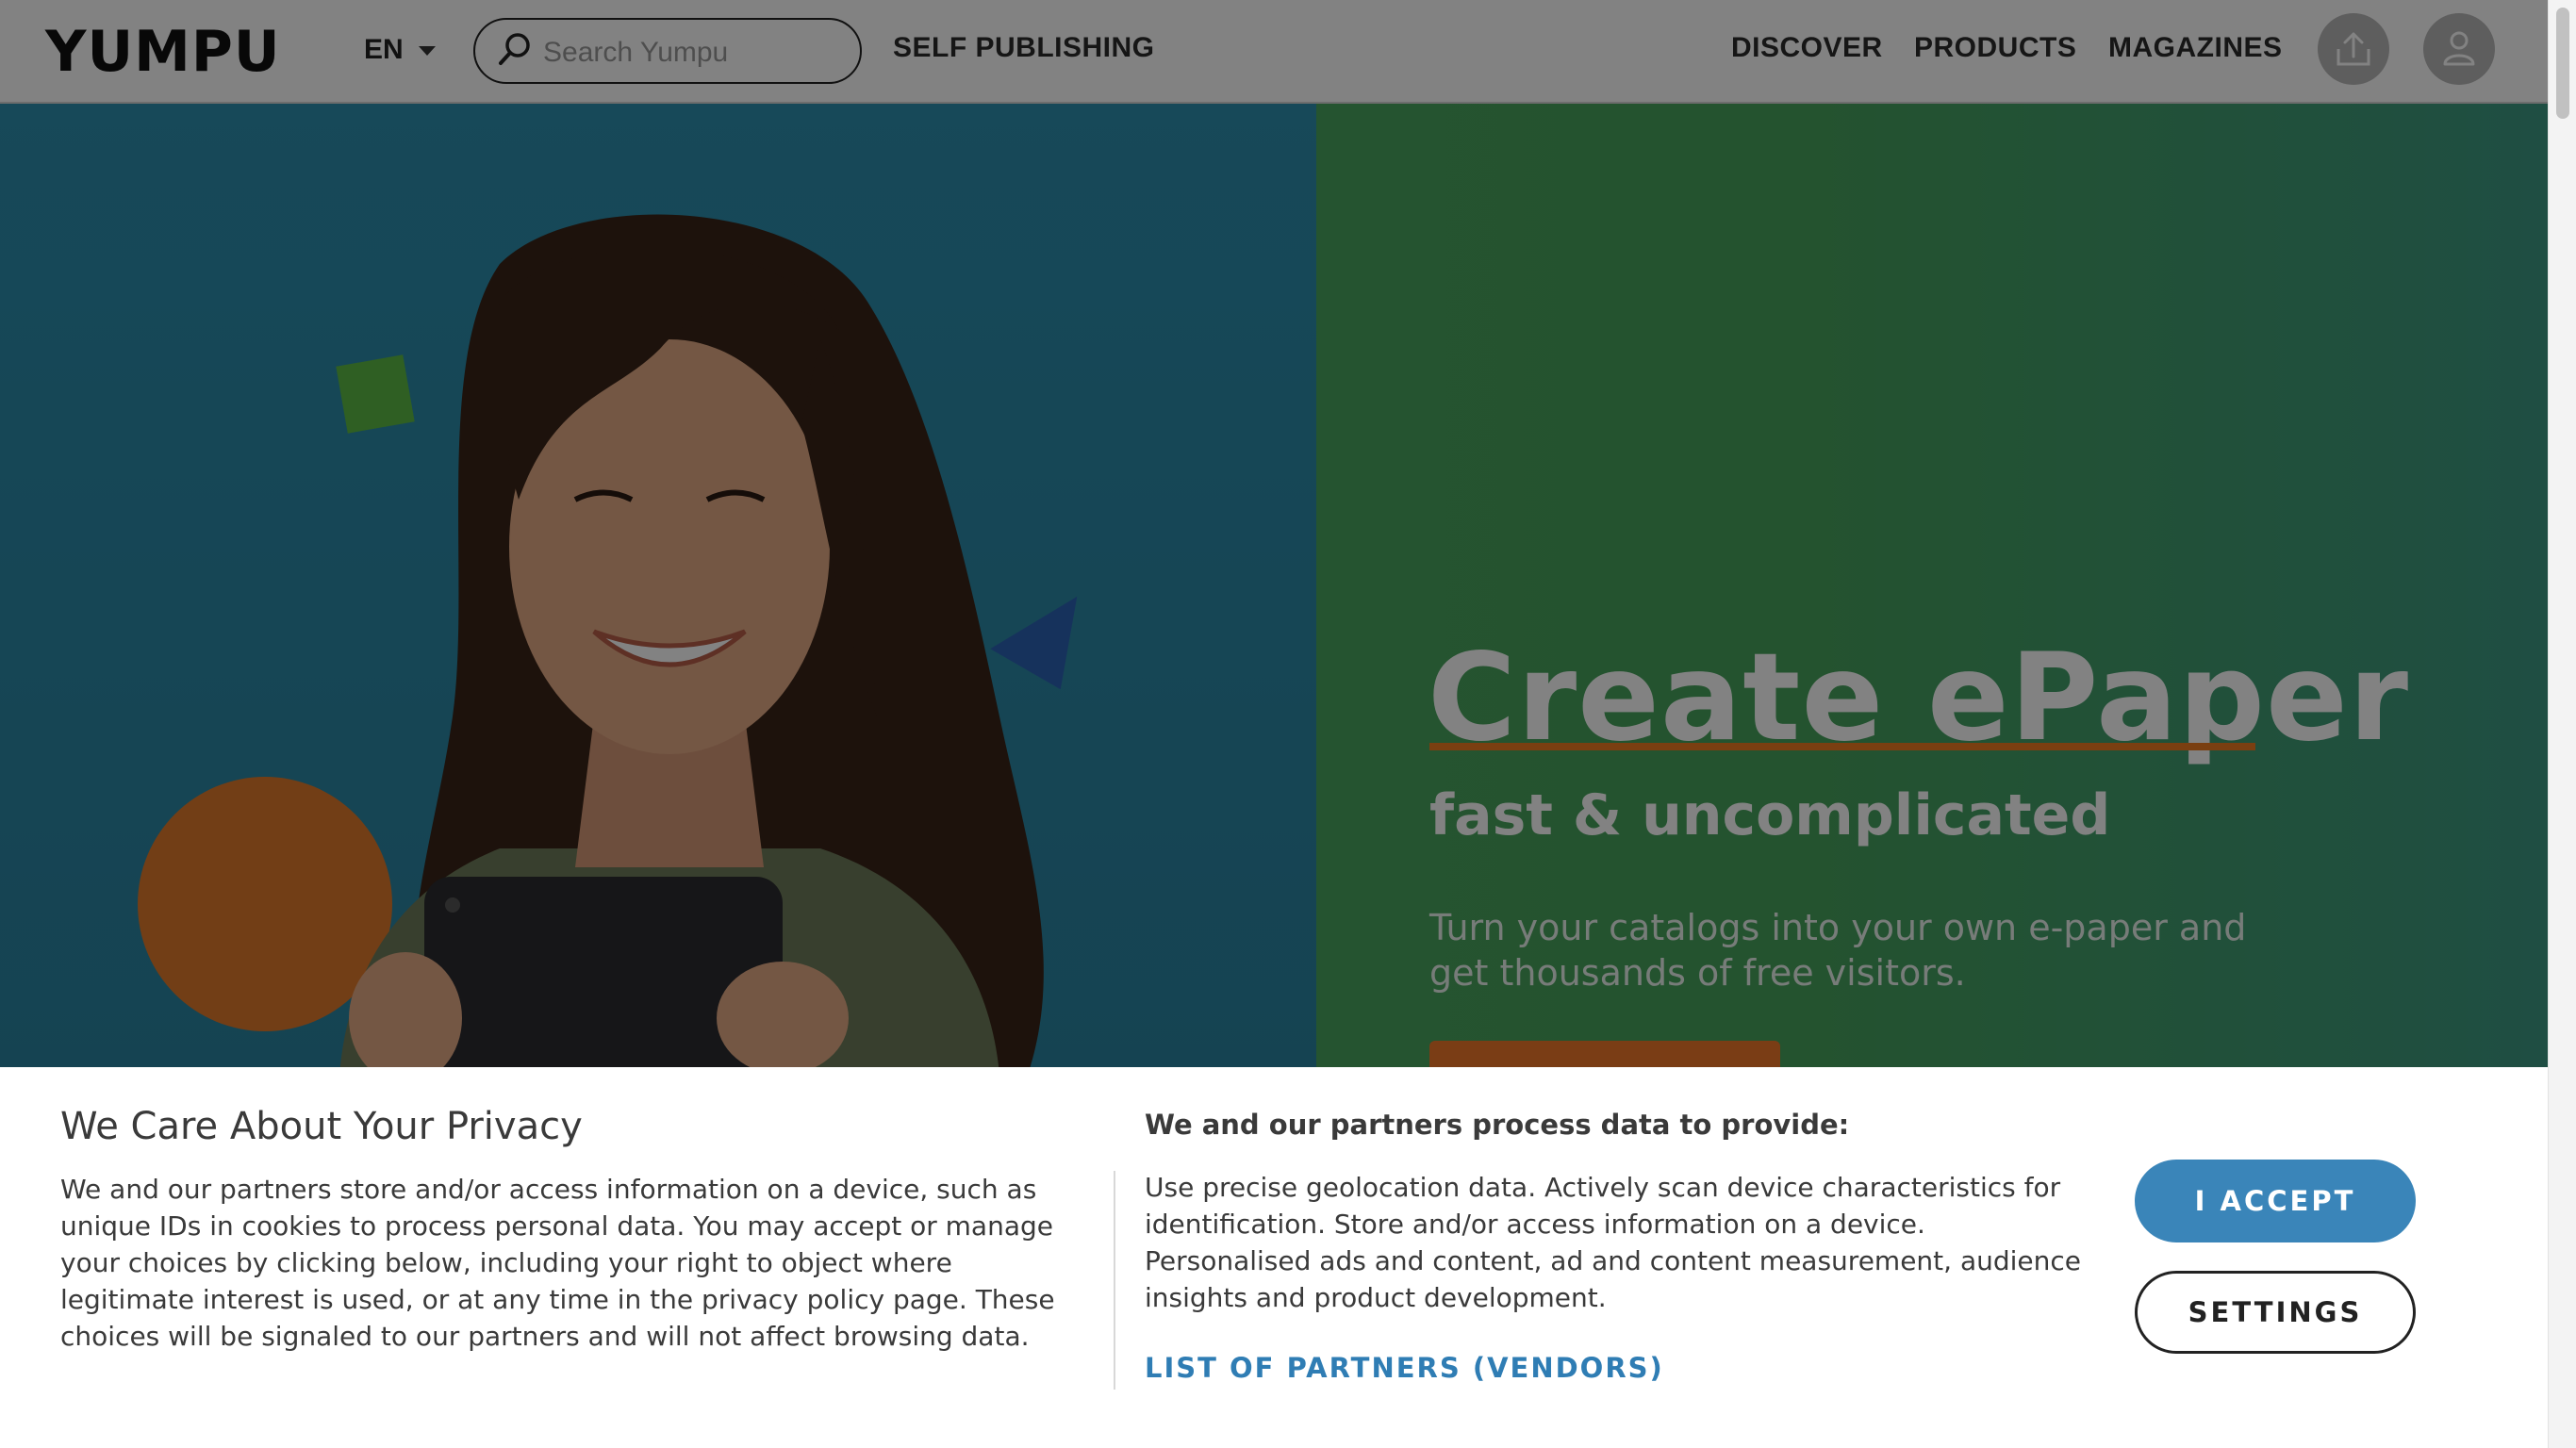 Image resolution: width=2576 pixels, height=1448 pixels. What do you see at coordinates (2562, 63) in the screenshot?
I see `scrollbar-thumb` at bounding box center [2562, 63].